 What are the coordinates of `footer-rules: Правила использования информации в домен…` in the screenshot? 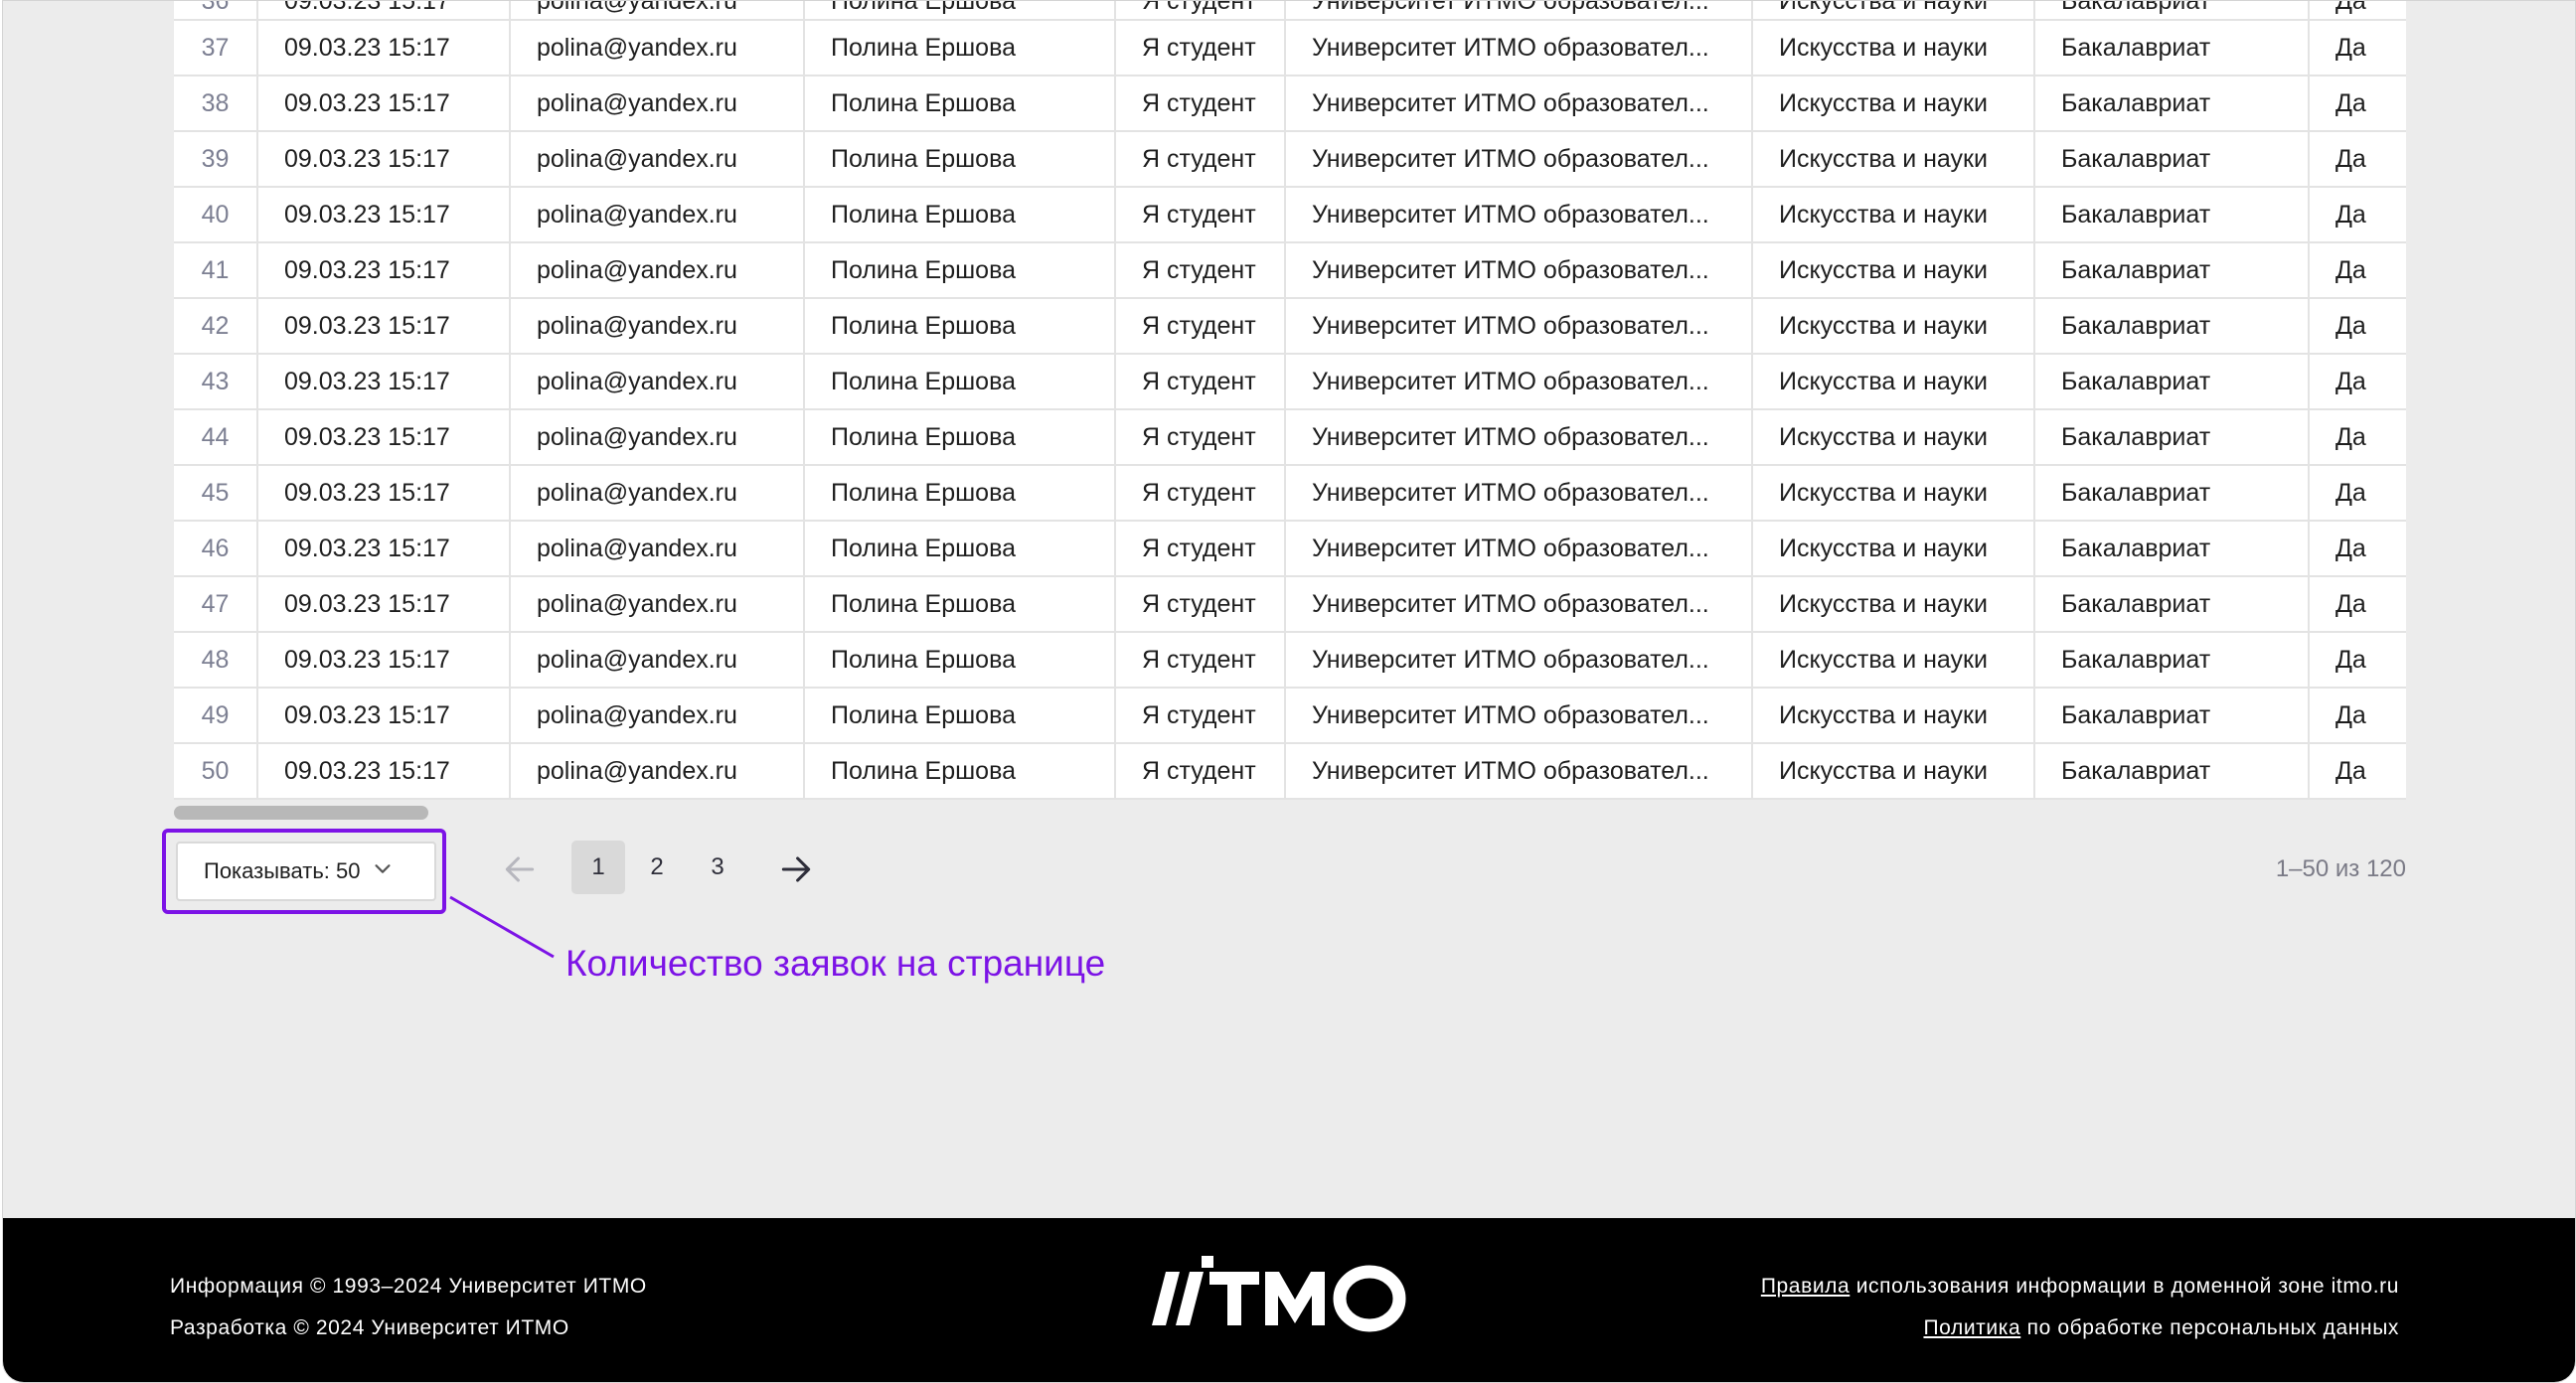 It's located at (2080, 1287).